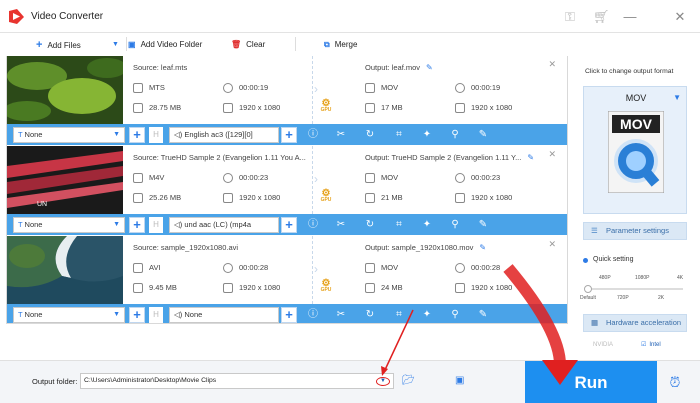  What do you see at coordinates (462, 381) in the screenshot?
I see `open-output-folder-icon: ▣` at bounding box center [462, 381].